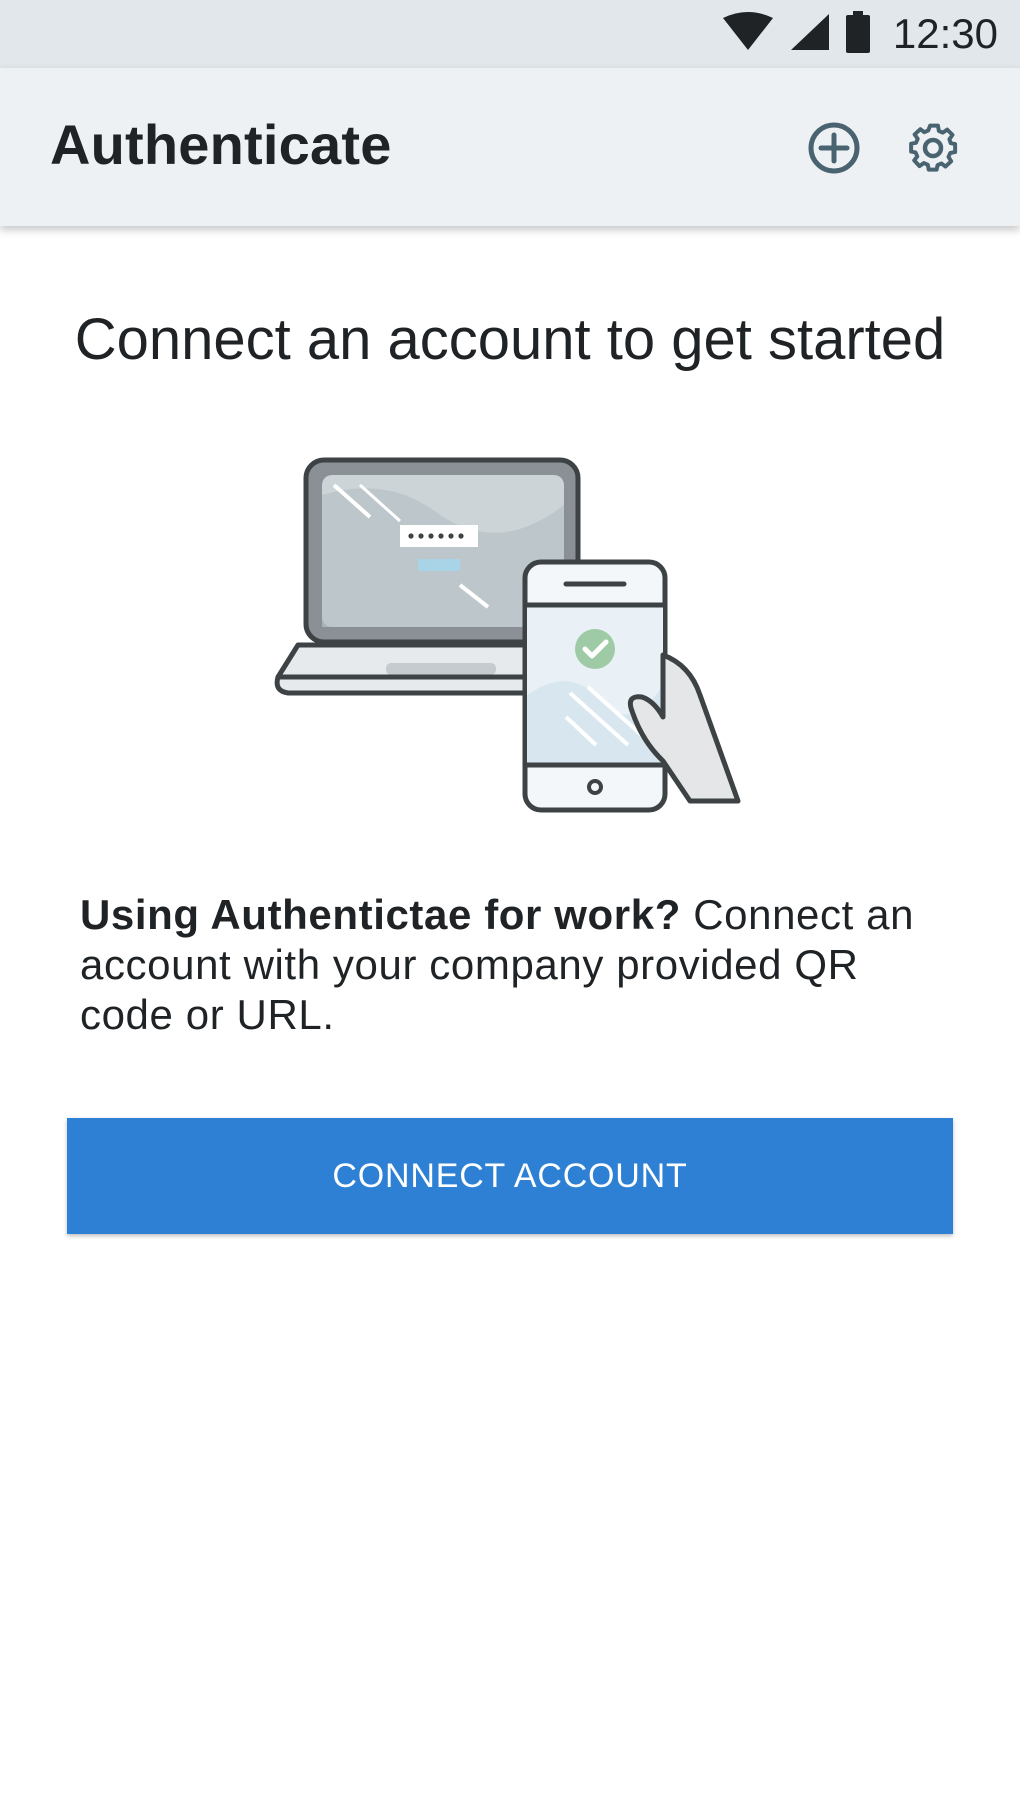  I want to click on wifi-icon, so click(748, 34).